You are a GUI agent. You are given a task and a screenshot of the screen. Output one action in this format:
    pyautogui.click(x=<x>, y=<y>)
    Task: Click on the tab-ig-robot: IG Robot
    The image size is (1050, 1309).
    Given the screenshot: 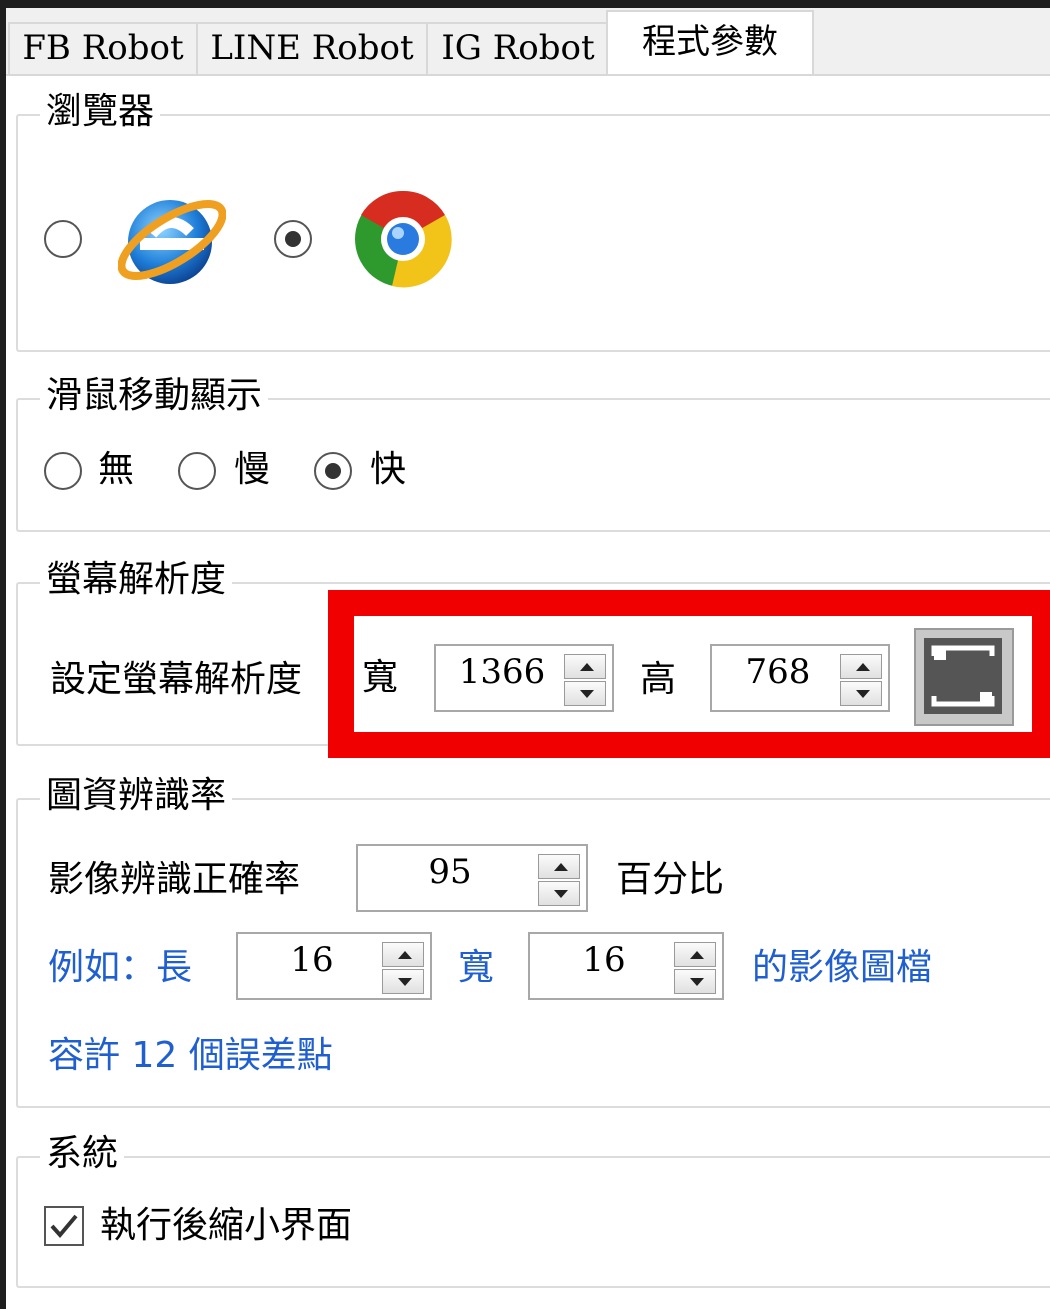 What is the action you would take?
    pyautogui.click(x=518, y=48)
    